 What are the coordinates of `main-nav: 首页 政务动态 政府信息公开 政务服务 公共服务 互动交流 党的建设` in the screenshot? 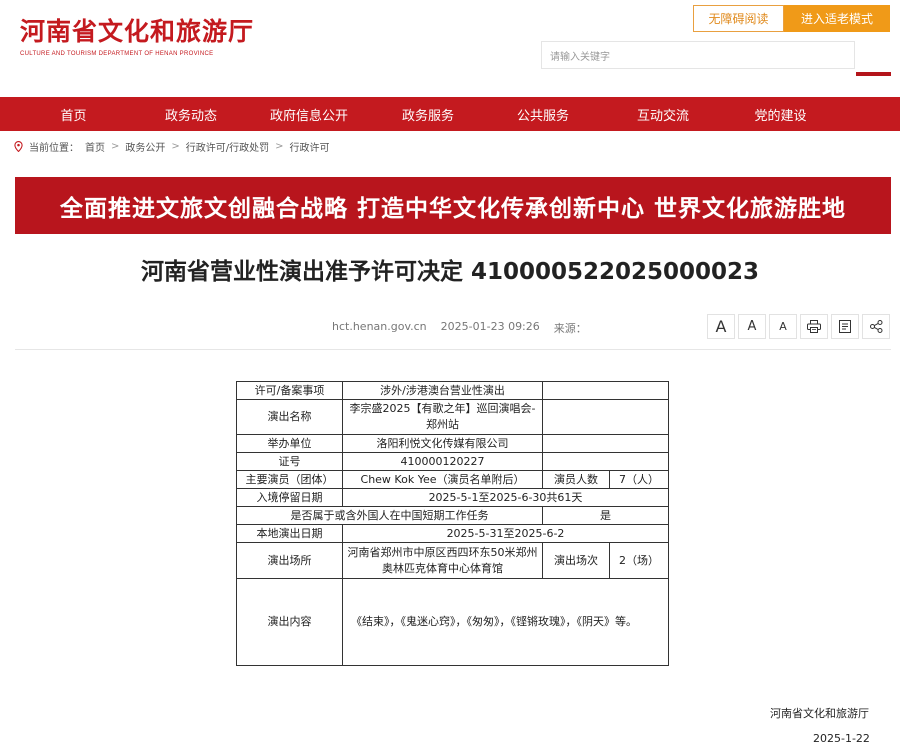 It's located at (450, 114).